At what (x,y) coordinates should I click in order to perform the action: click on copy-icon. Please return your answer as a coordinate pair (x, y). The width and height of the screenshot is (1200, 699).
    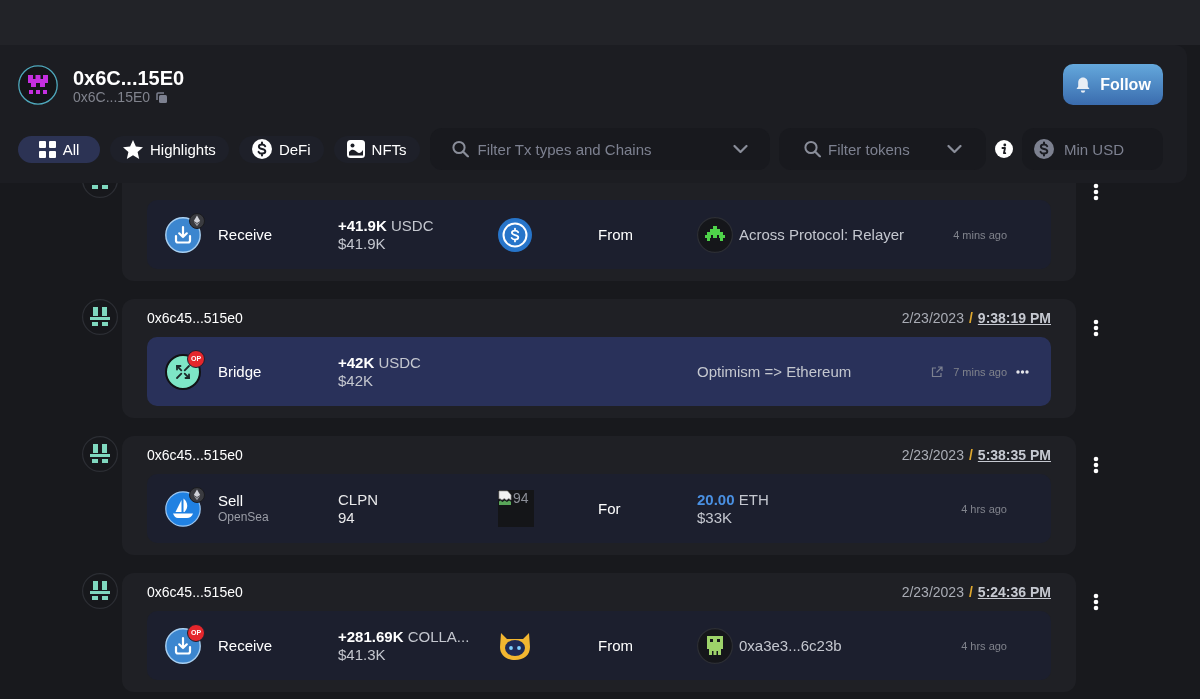
    Looking at the image, I should click on (162, 97).